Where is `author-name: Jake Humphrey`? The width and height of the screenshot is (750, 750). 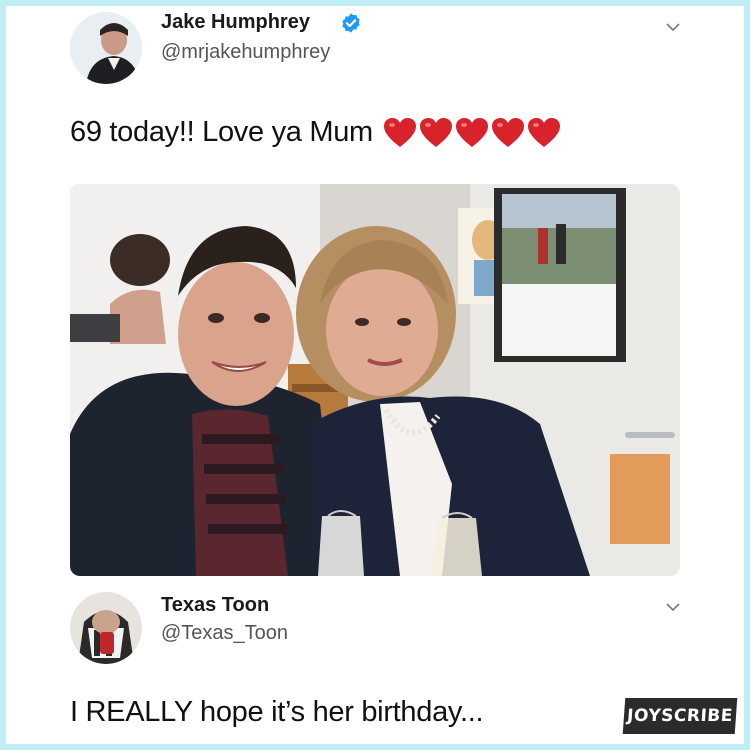 author-name: Jake Humphrey is located at coordinates (235, 22).